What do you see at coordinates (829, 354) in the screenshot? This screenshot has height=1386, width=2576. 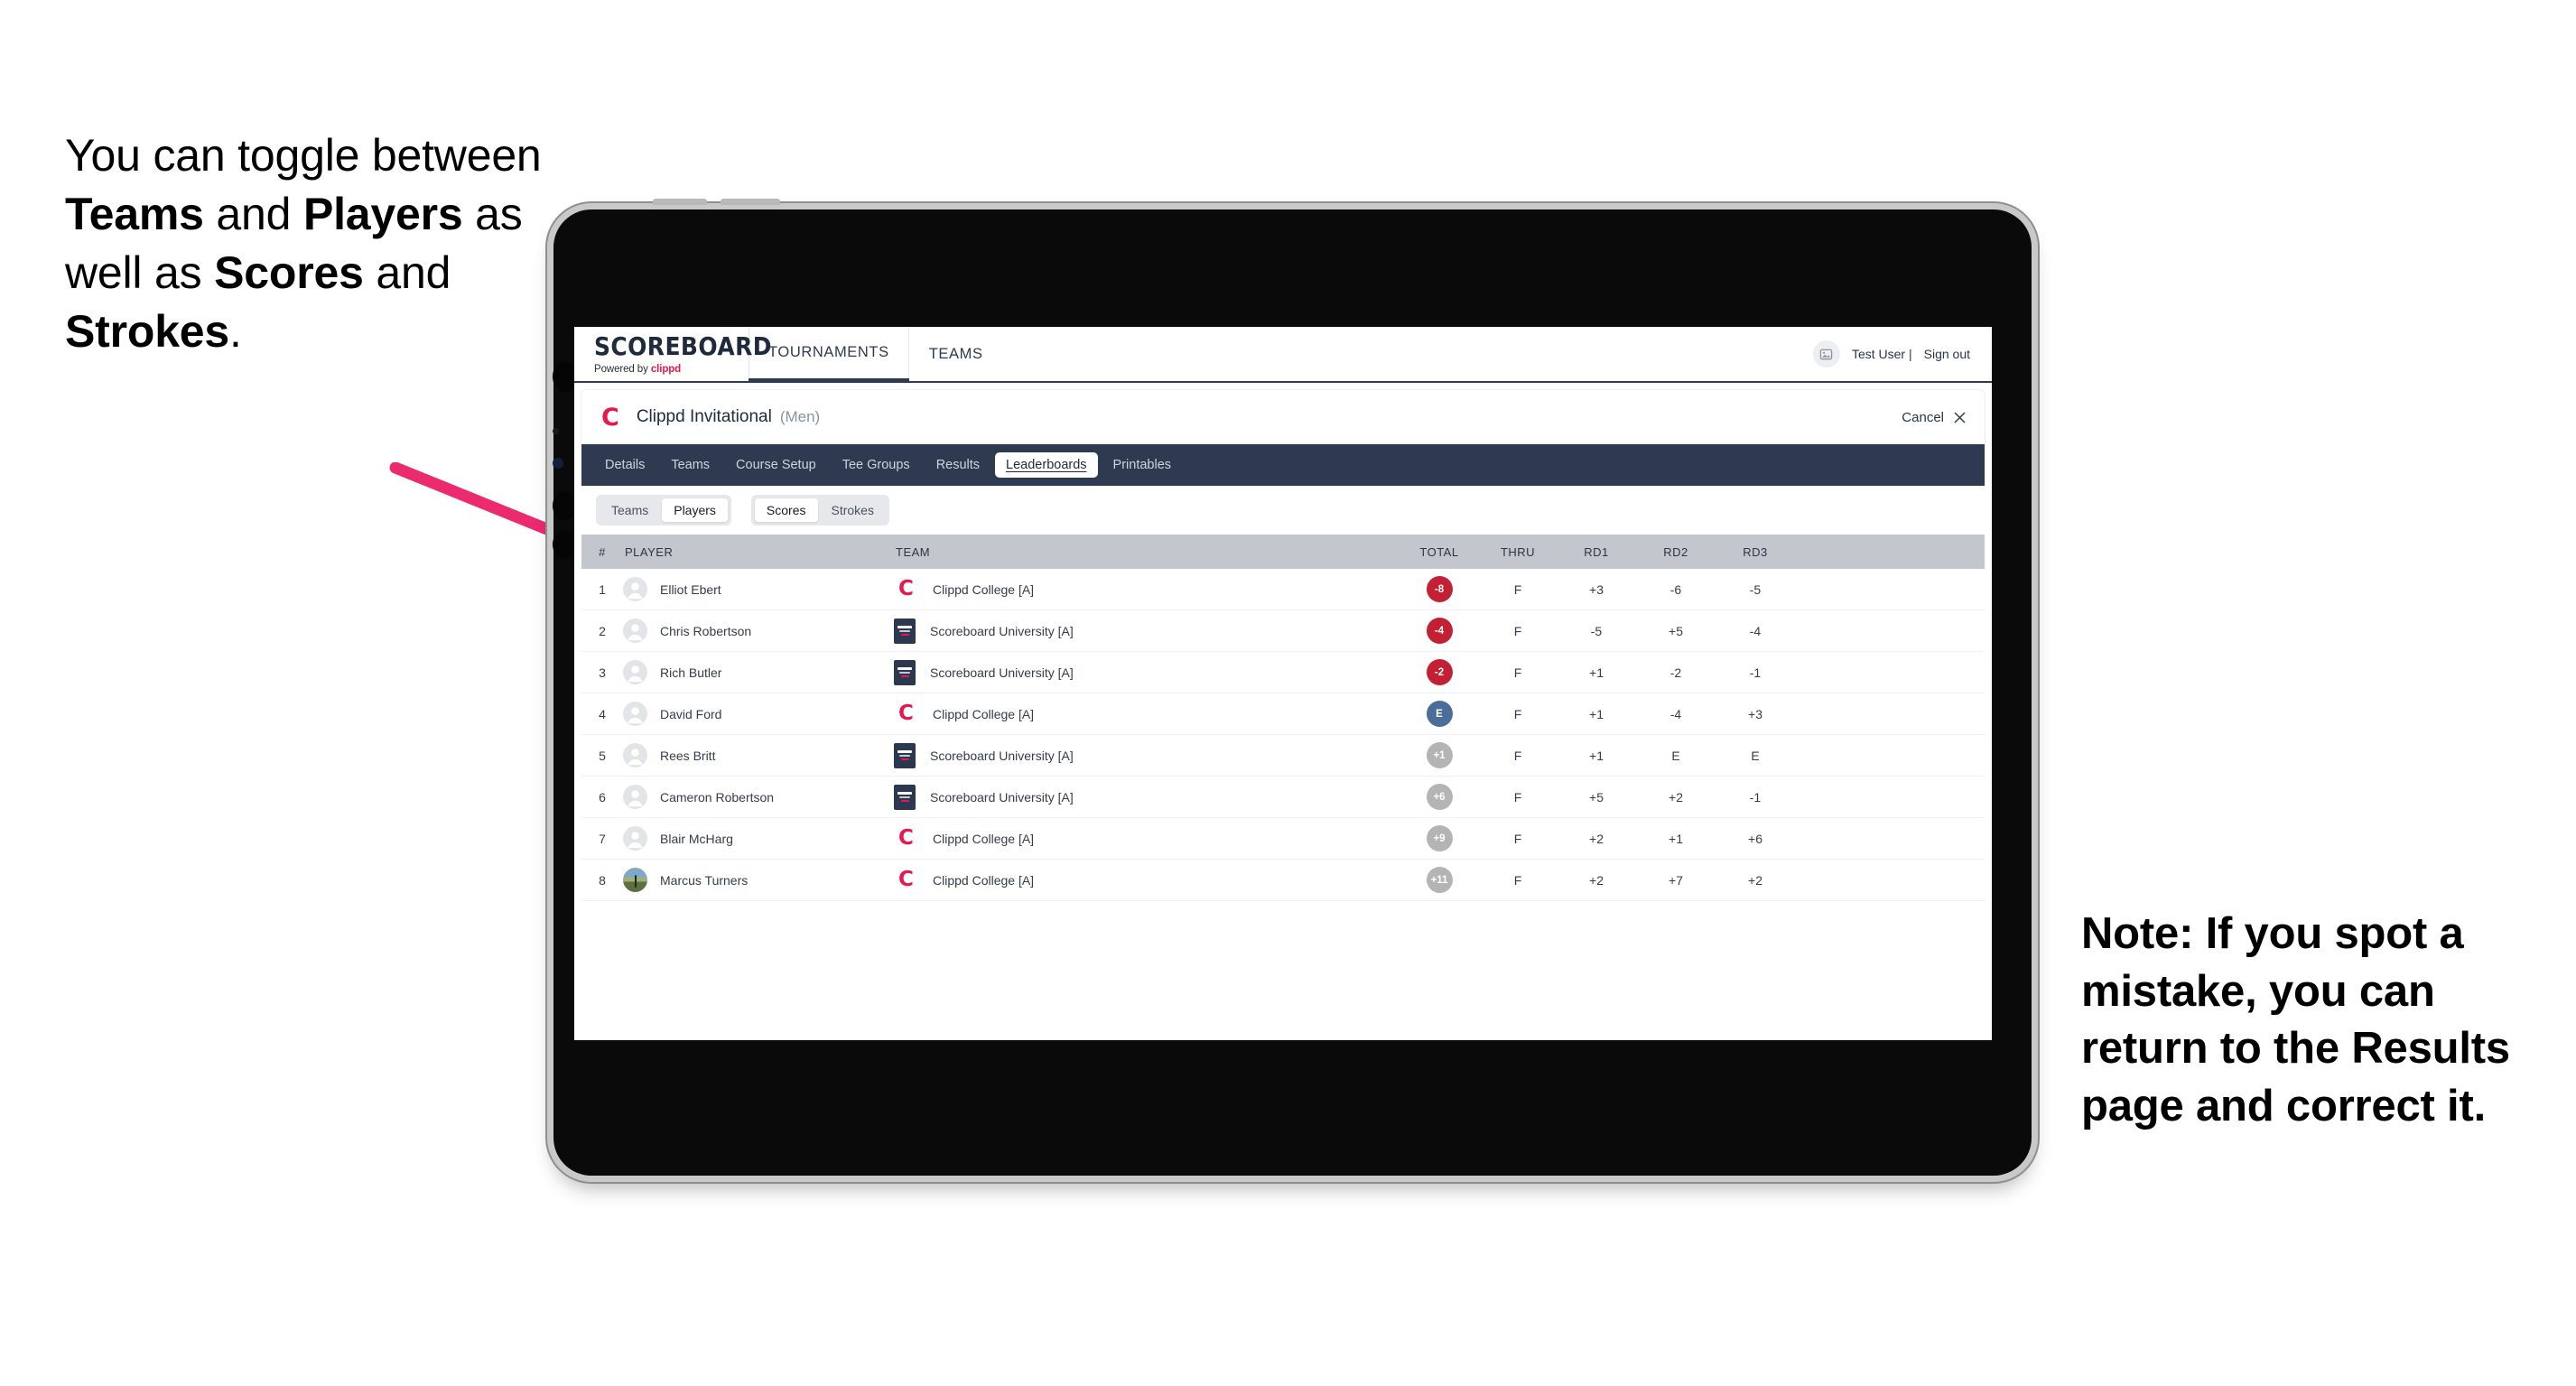 I see `tab-tournaments: TOURNAMENTS` at bounding box center [829, 354].